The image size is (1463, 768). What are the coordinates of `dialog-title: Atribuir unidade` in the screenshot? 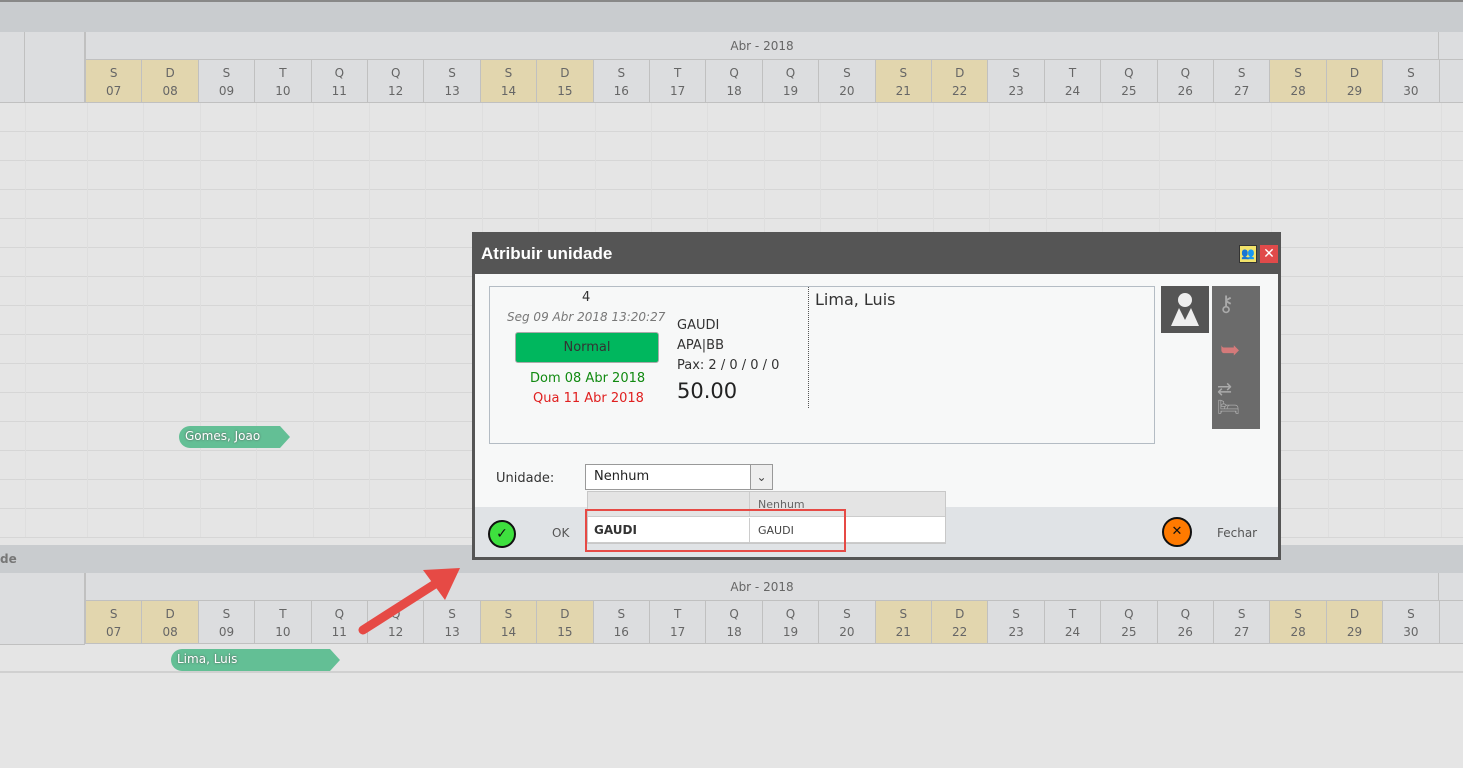 It's located at (876, 254).